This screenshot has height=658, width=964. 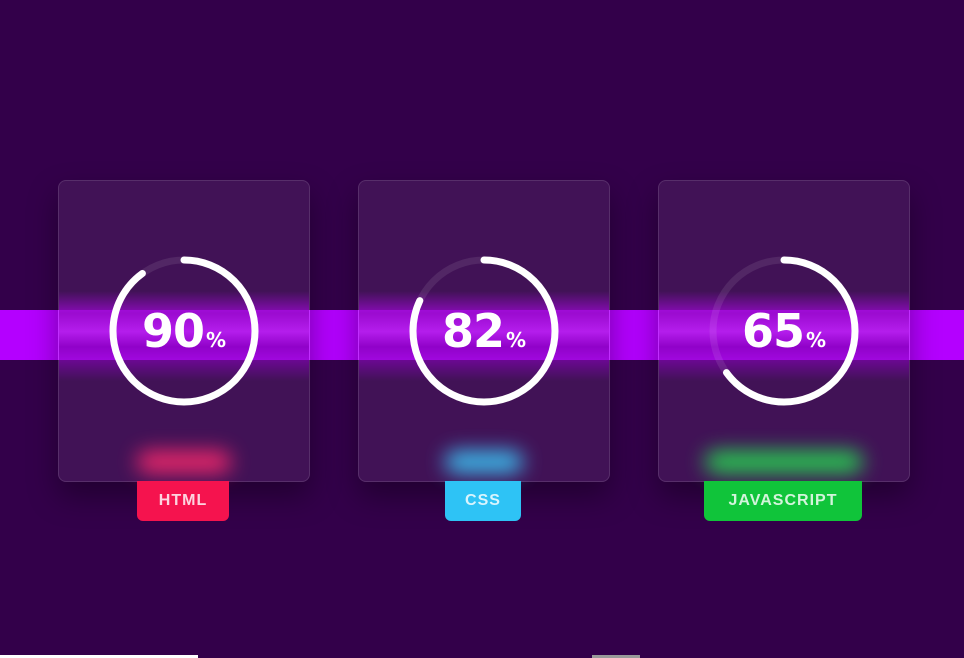 I want to click on percentage-value: 90%, so click(x=184, y=331).